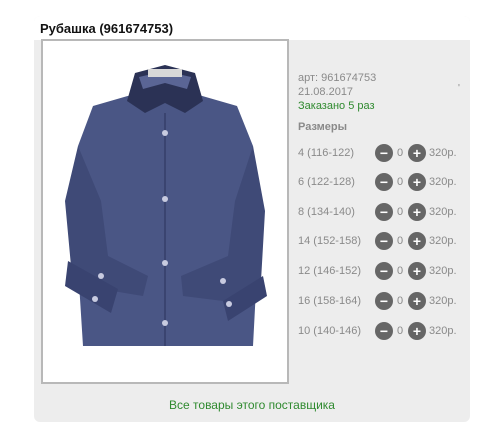  I want to click on size-label: 16 (158-164), so click(329, 301).